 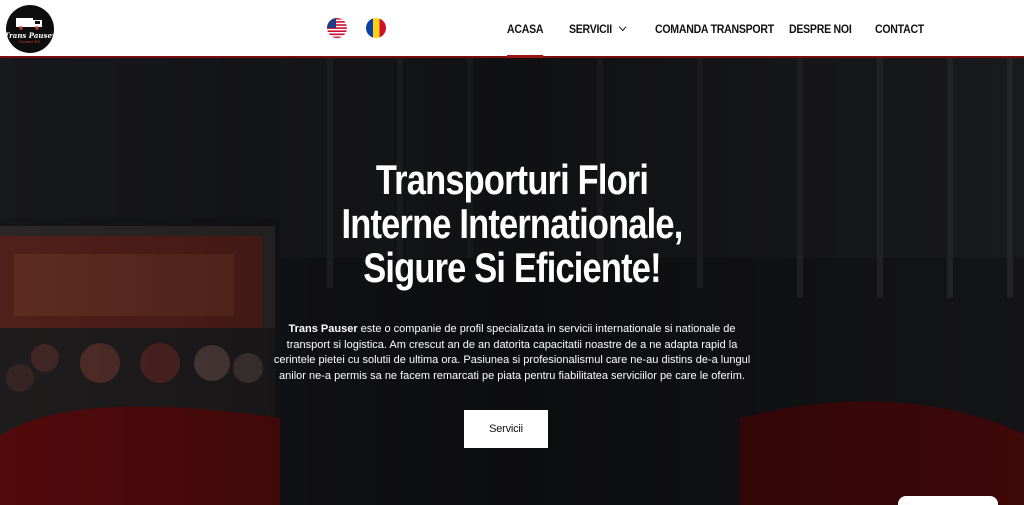 I want to click on nav-despre-noi-label: DESPRE NOI, so click(x=820, y=29).